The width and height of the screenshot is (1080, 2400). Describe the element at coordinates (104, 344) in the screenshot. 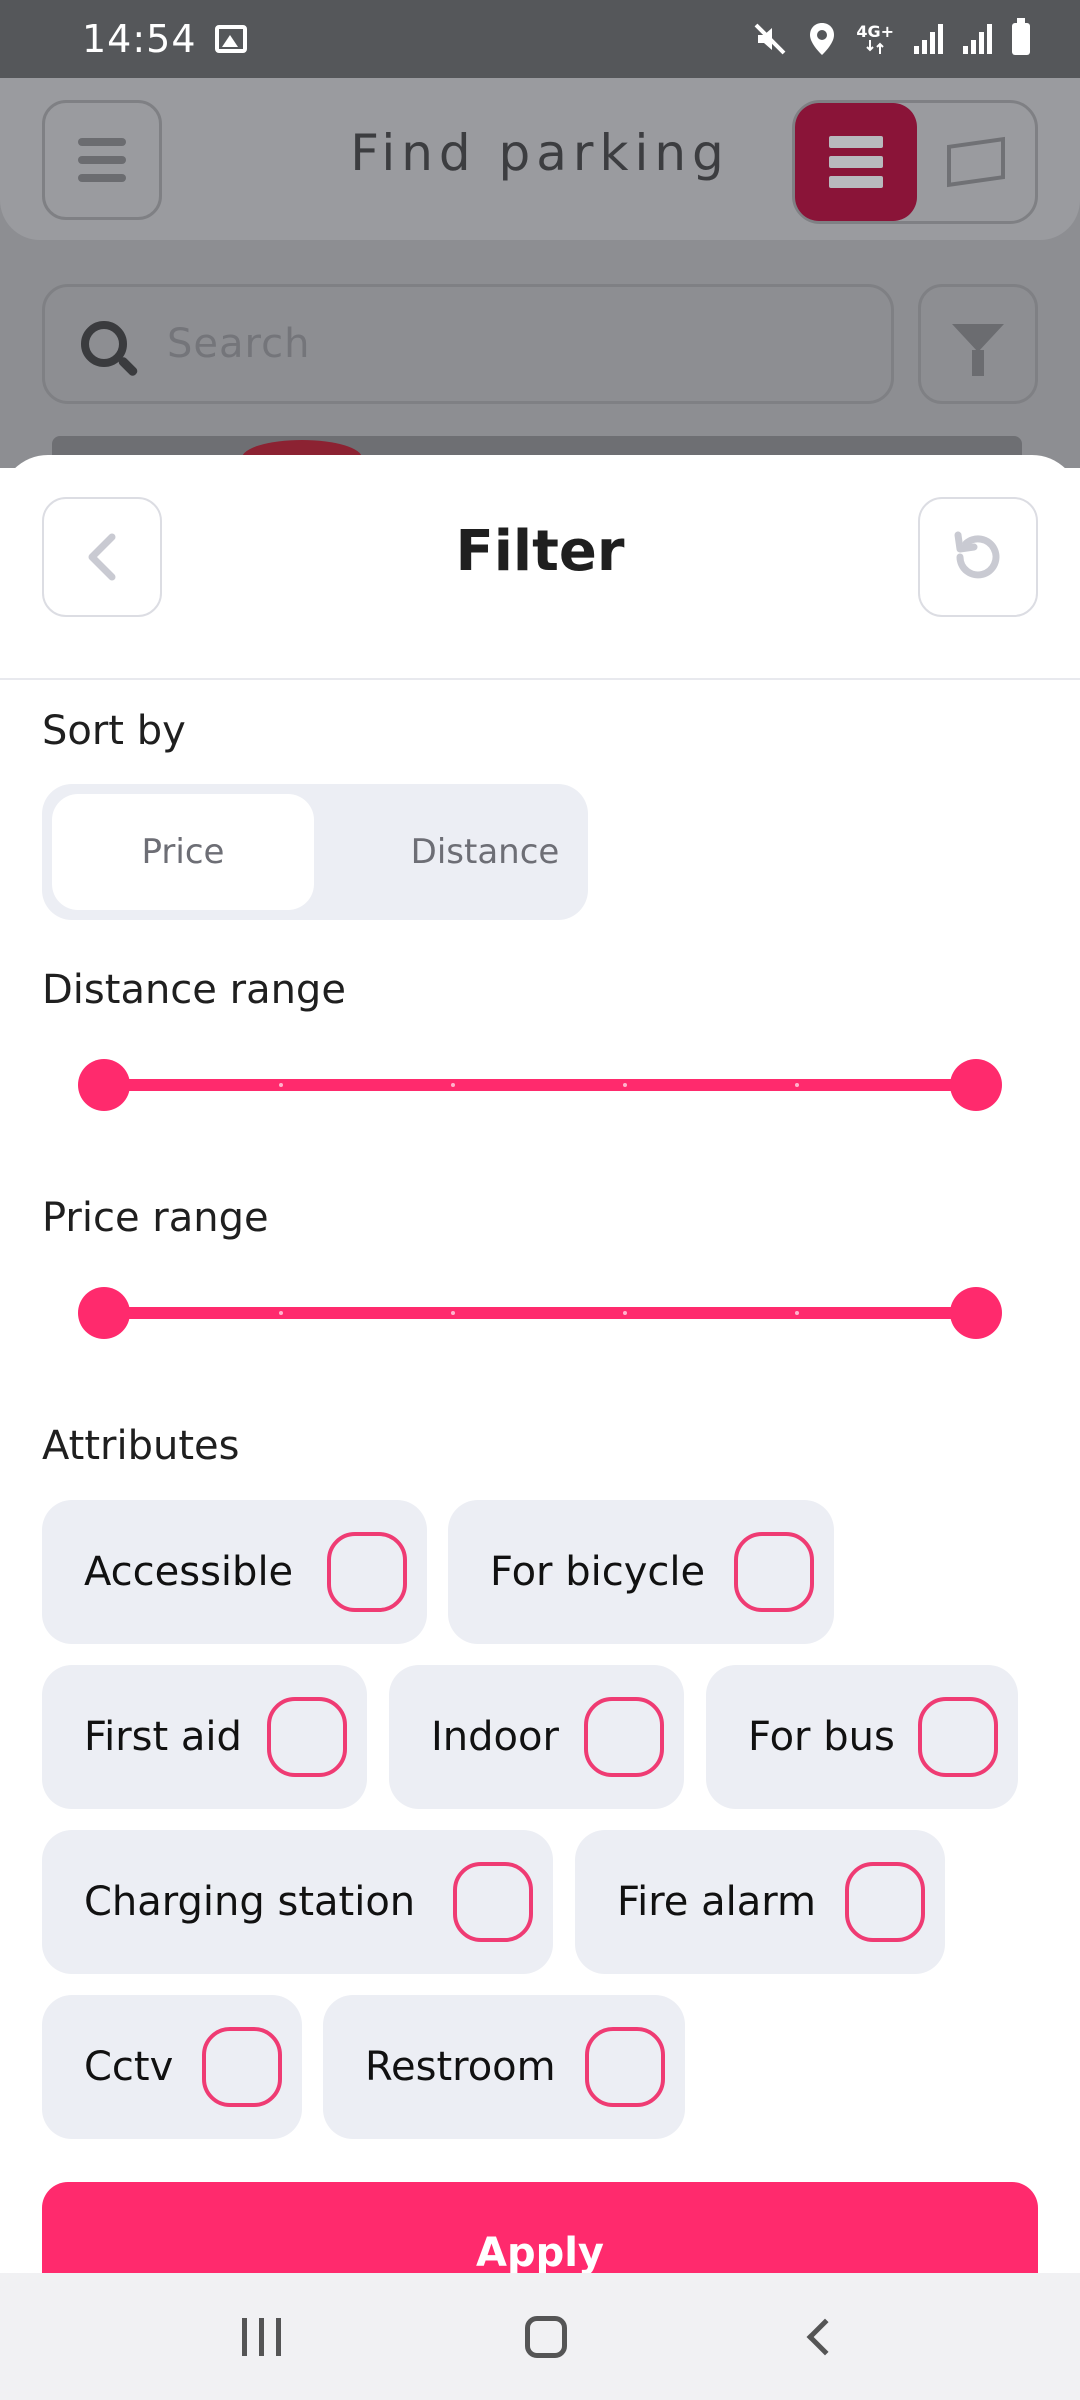

I see `search-icon` at that location.